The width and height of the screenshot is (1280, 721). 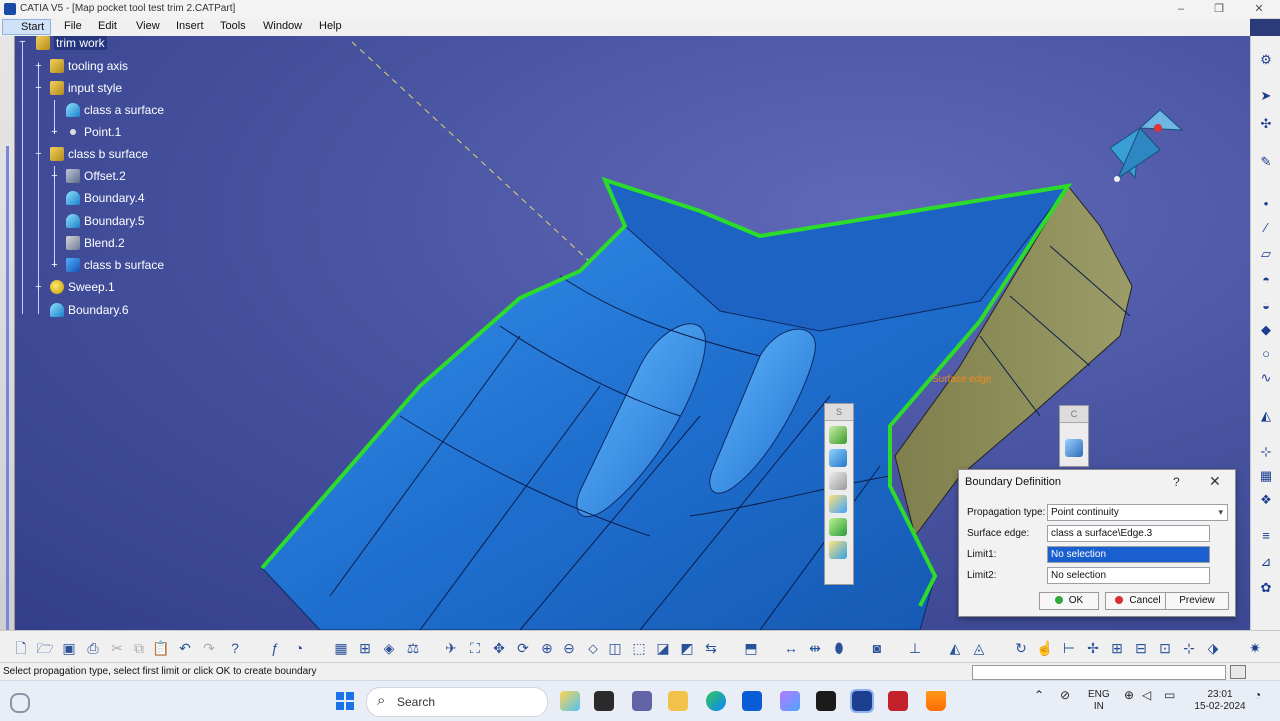 I want to click on update-icon: ↻, so click(x=1021, y=648).